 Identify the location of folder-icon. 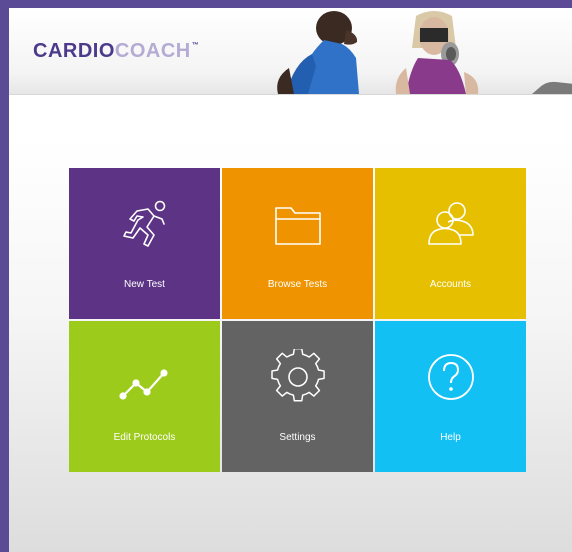
(297, 226).